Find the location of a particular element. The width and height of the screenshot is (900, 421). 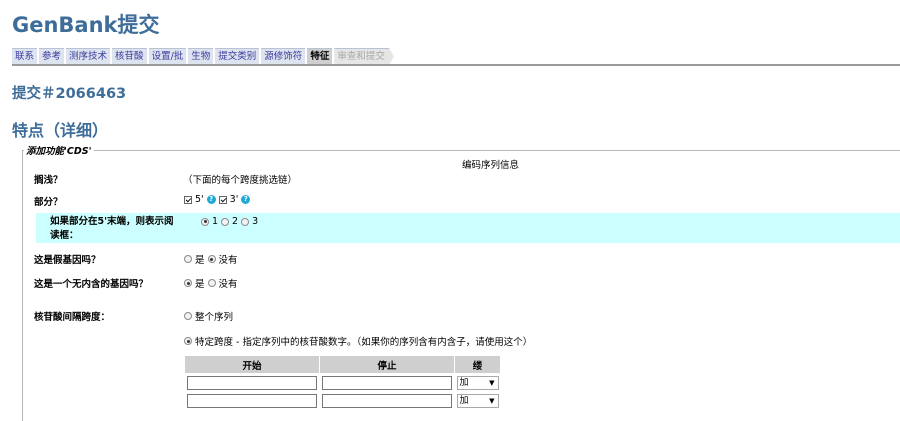

specific-span-option: 特定跨度 - 指定序列中的核苷酸数字。（如果你的序列含有内含子，请使用这个） is located at coordinates (358, 341).